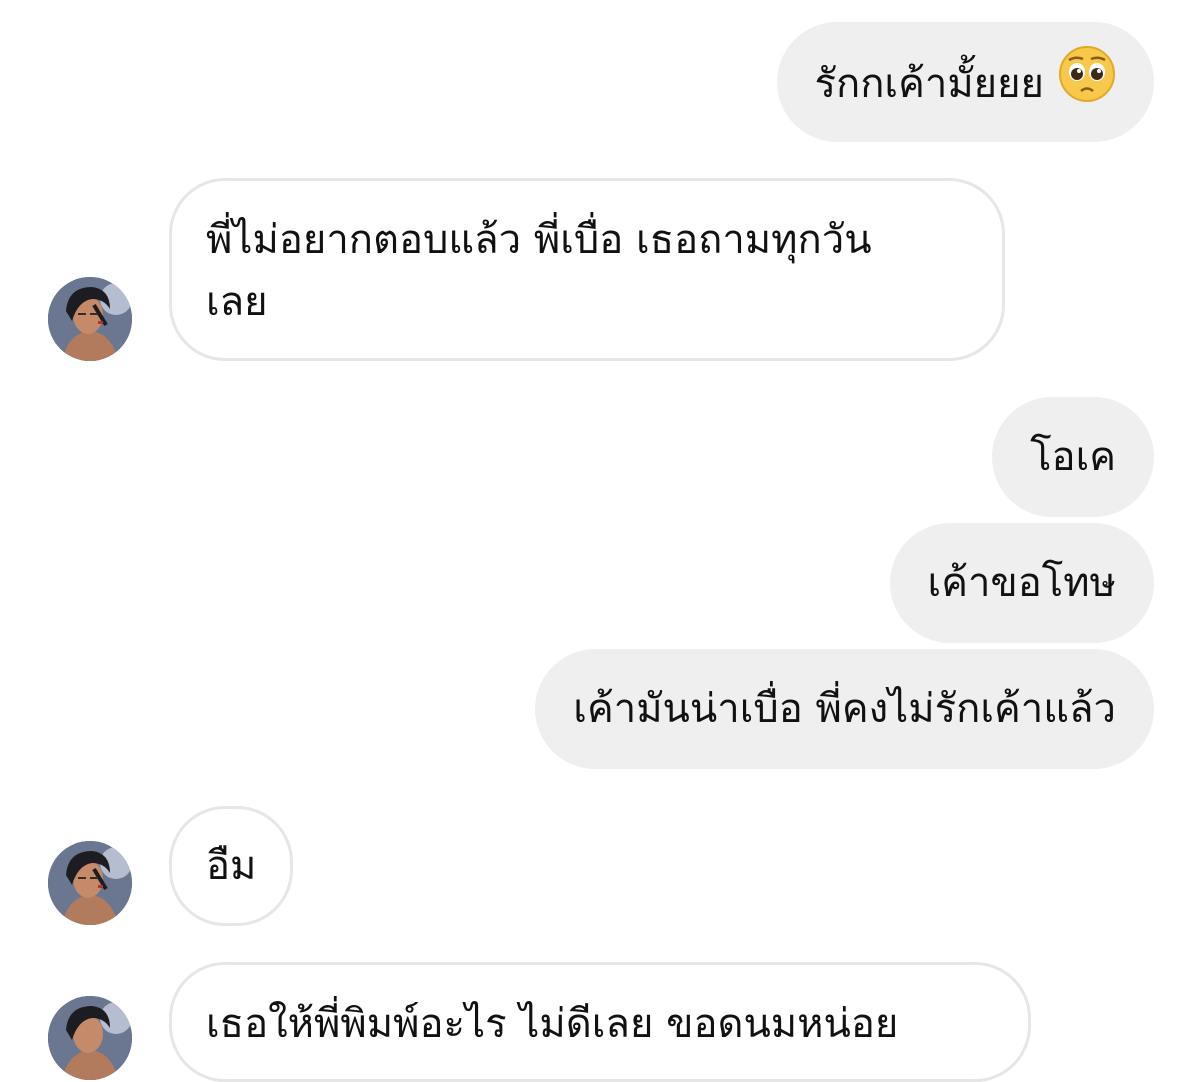 The image size is (1179, 1082). I want to click on outgoing-message-bubble: รักกเค้ามั้ยยย, so click(965, 82).